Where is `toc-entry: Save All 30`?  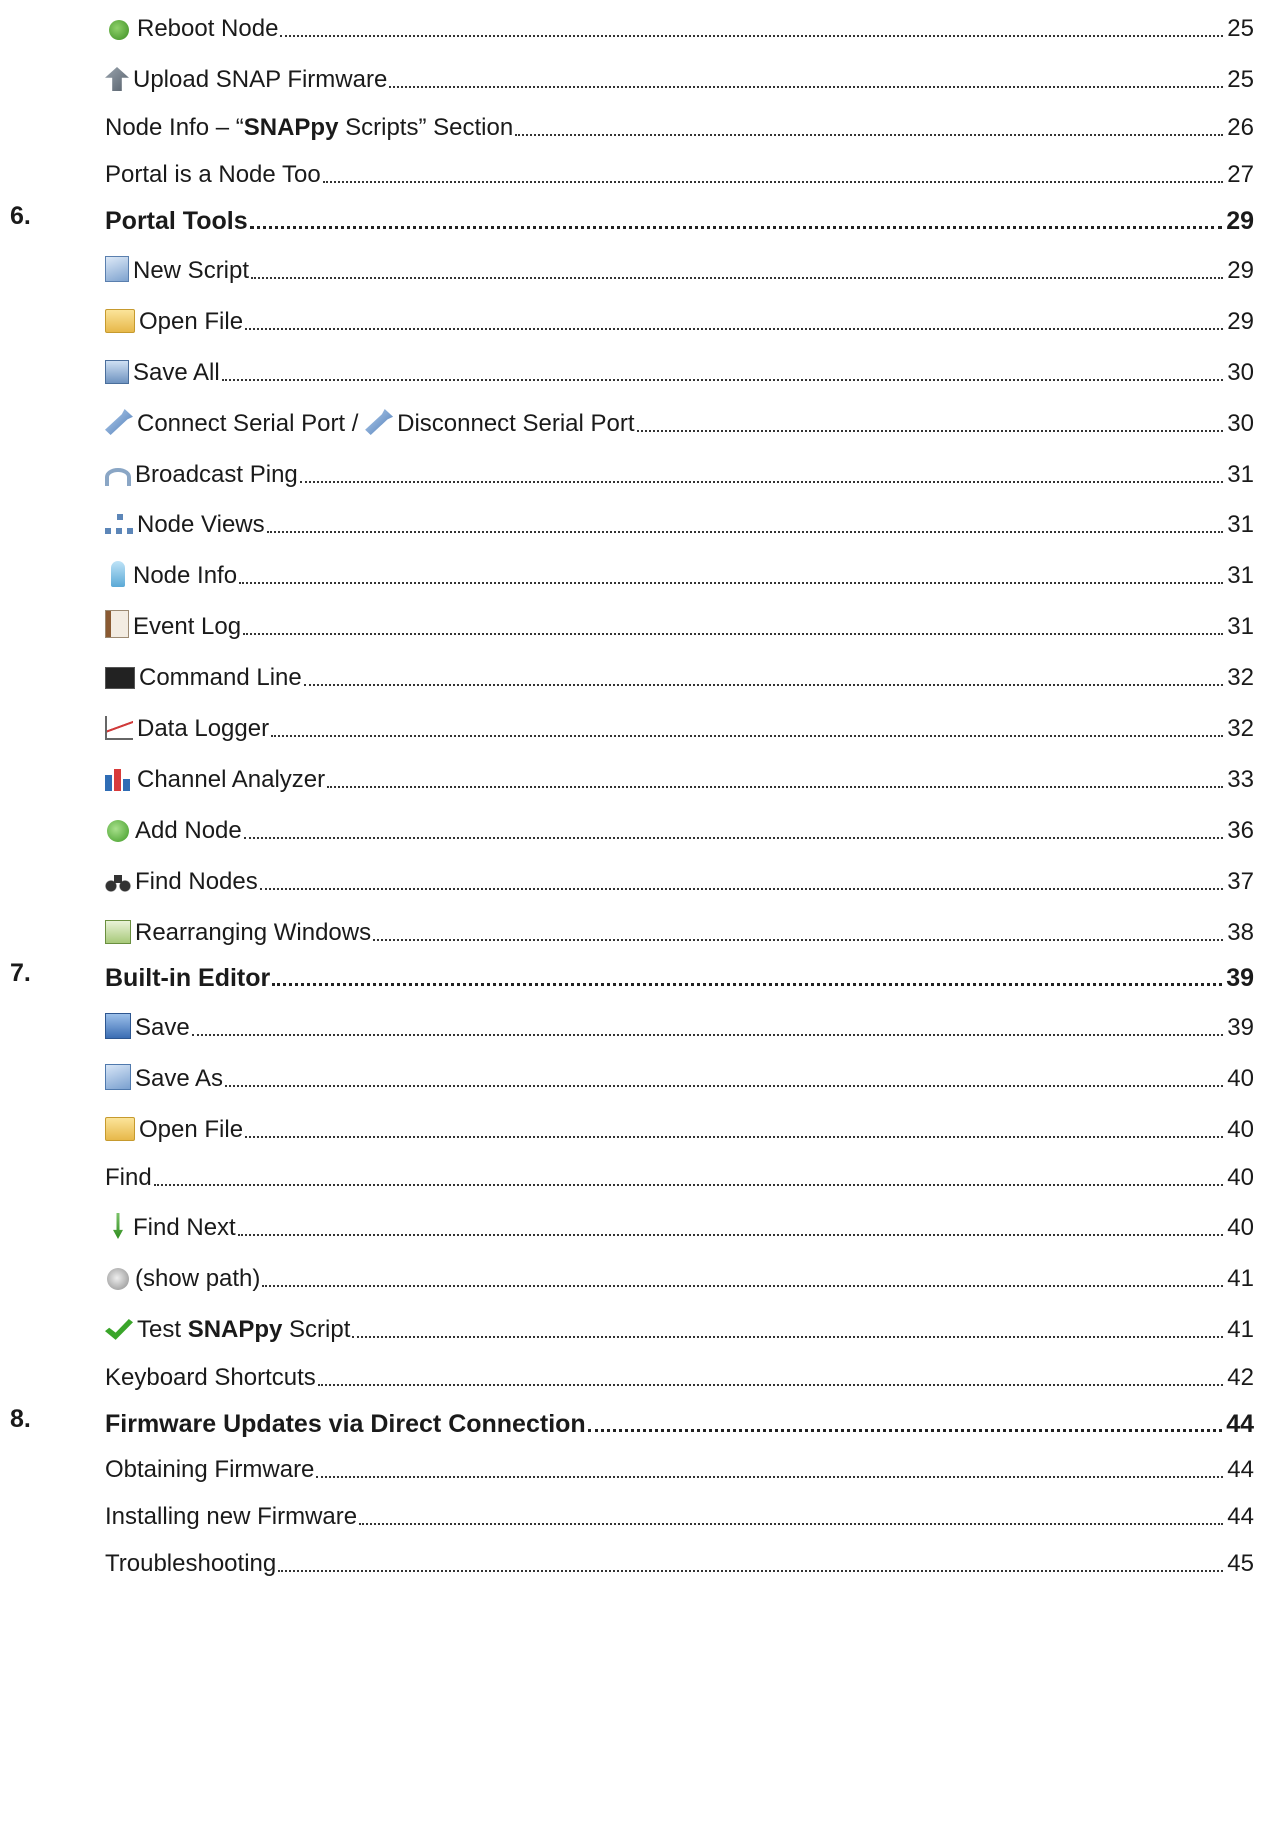
toc-entry: Save All 30 is located at coordinates (631, 370).